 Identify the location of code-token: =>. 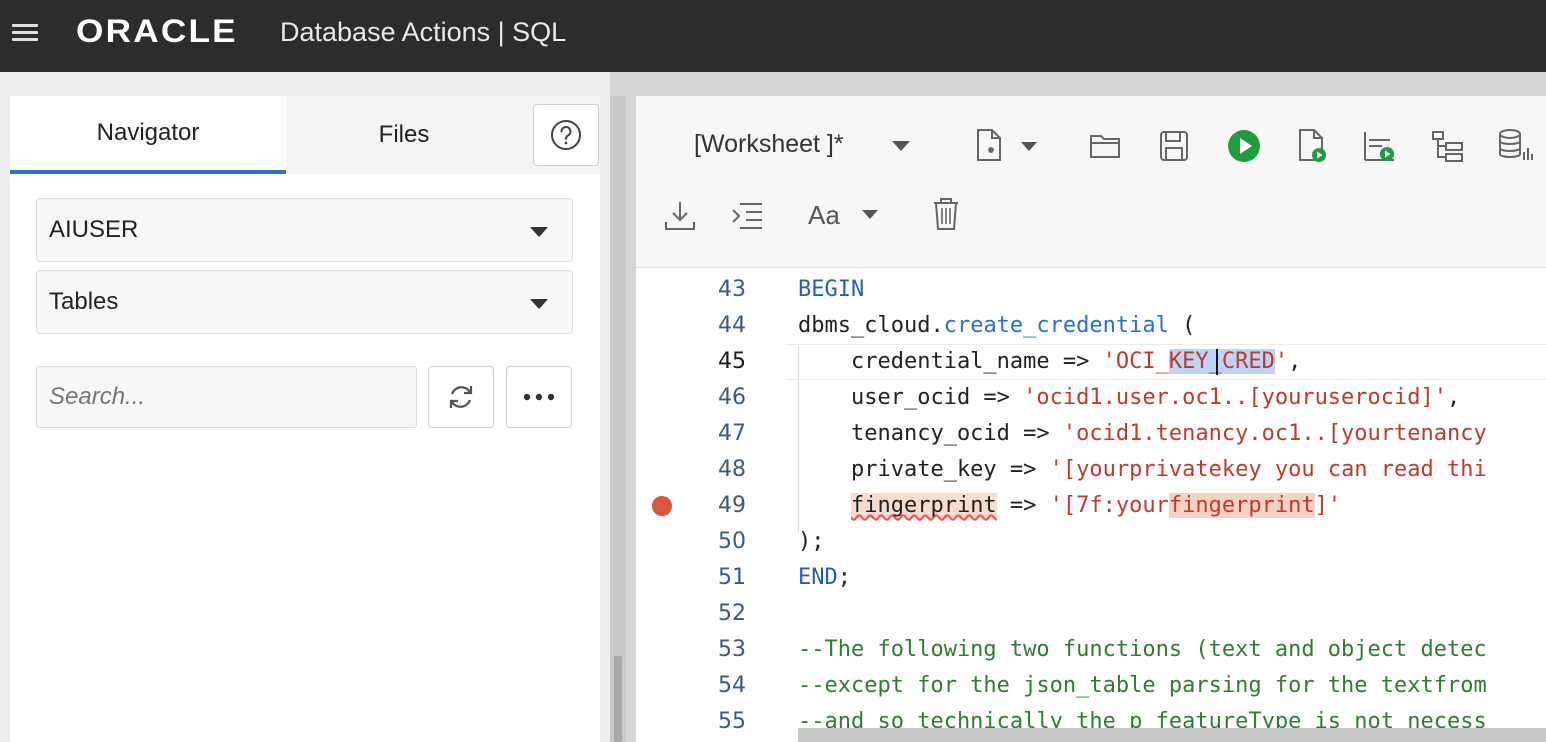
(1023, 505).